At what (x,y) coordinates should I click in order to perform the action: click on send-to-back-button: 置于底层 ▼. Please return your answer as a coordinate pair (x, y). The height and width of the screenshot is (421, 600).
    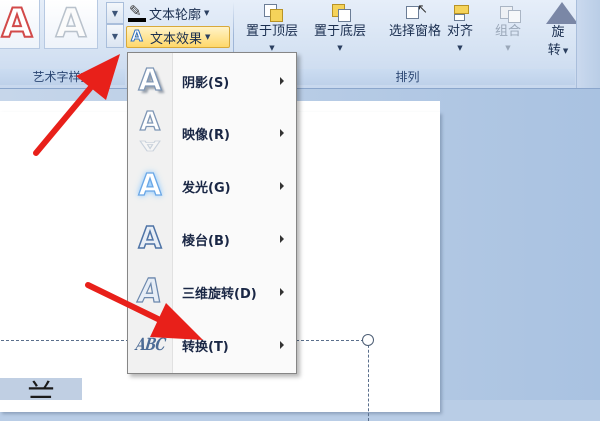
    Looking at the image, I should click on (340, 33).